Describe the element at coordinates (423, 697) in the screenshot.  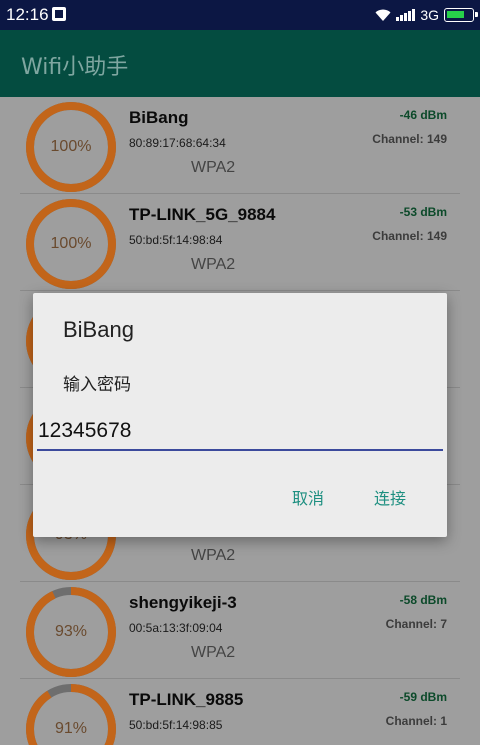
I see `network-dbm: -59 dBm` at that location.